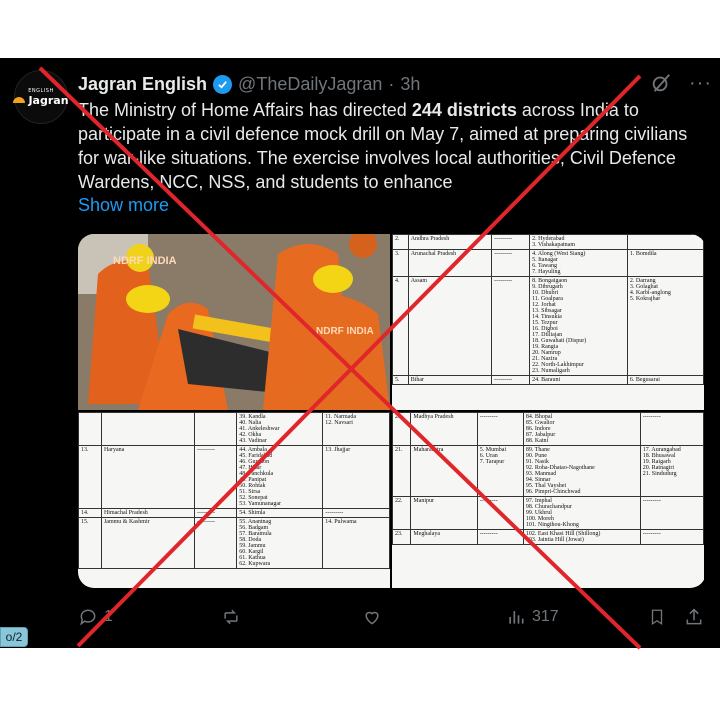 The height and width of the screenshot is (720, 720). What do you see at coordinates (234, 322) in the screenshot?
I see `rescue-drill-photo: NDRF INDIA NDRF INDIA` at bounding box center [234, 322].